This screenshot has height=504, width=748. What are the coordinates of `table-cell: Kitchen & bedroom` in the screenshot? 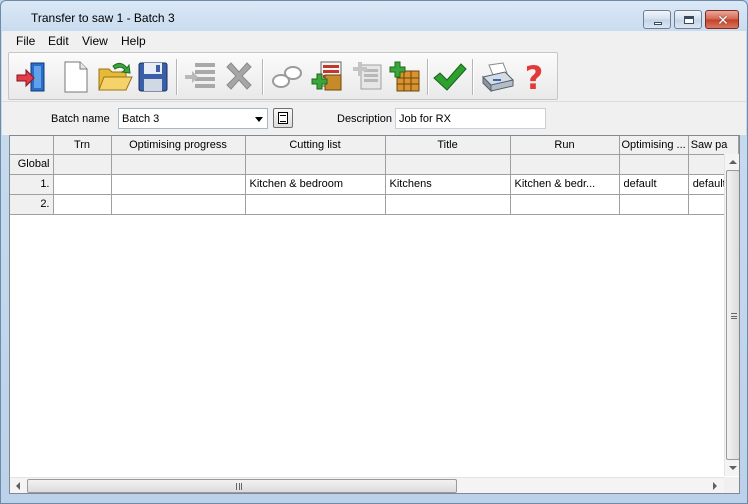 It's located at (315, 184).